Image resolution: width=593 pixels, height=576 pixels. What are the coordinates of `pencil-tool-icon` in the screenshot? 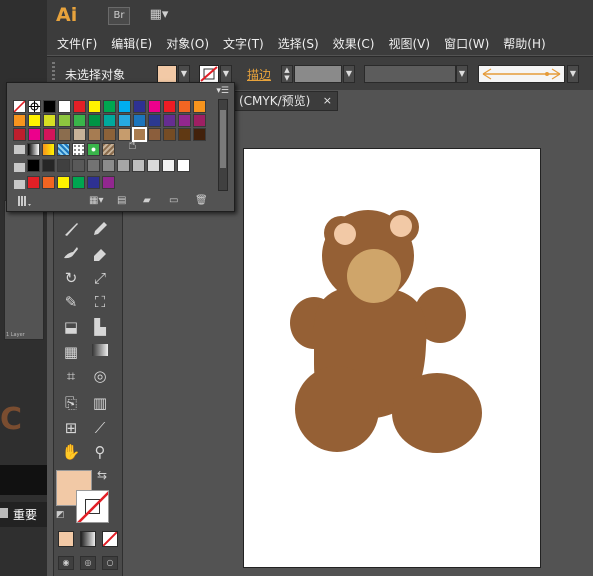 It's located at (100, 229).